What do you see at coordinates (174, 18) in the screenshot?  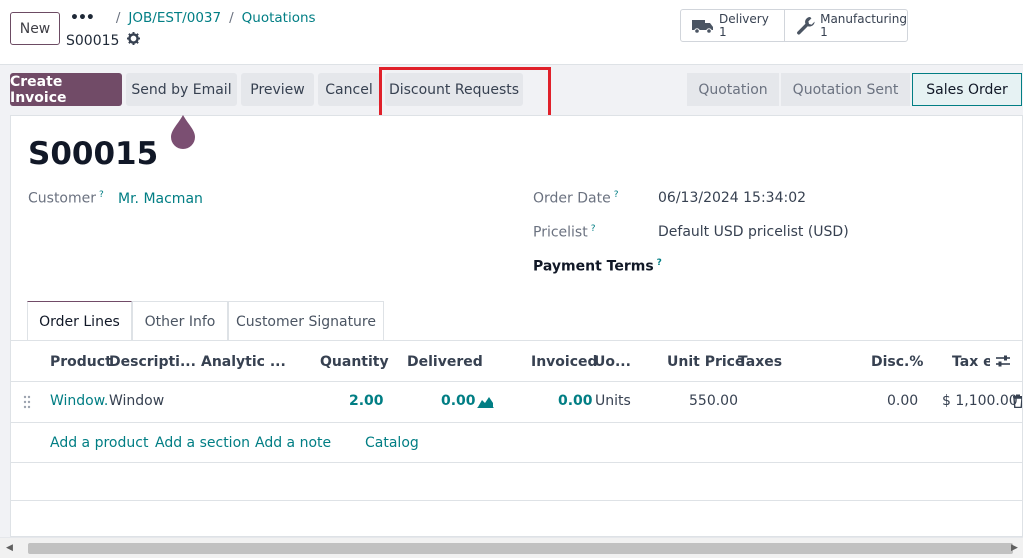 I see `breadcrumb-job: JOB/EST/0037` at bounding box center [174, 18].